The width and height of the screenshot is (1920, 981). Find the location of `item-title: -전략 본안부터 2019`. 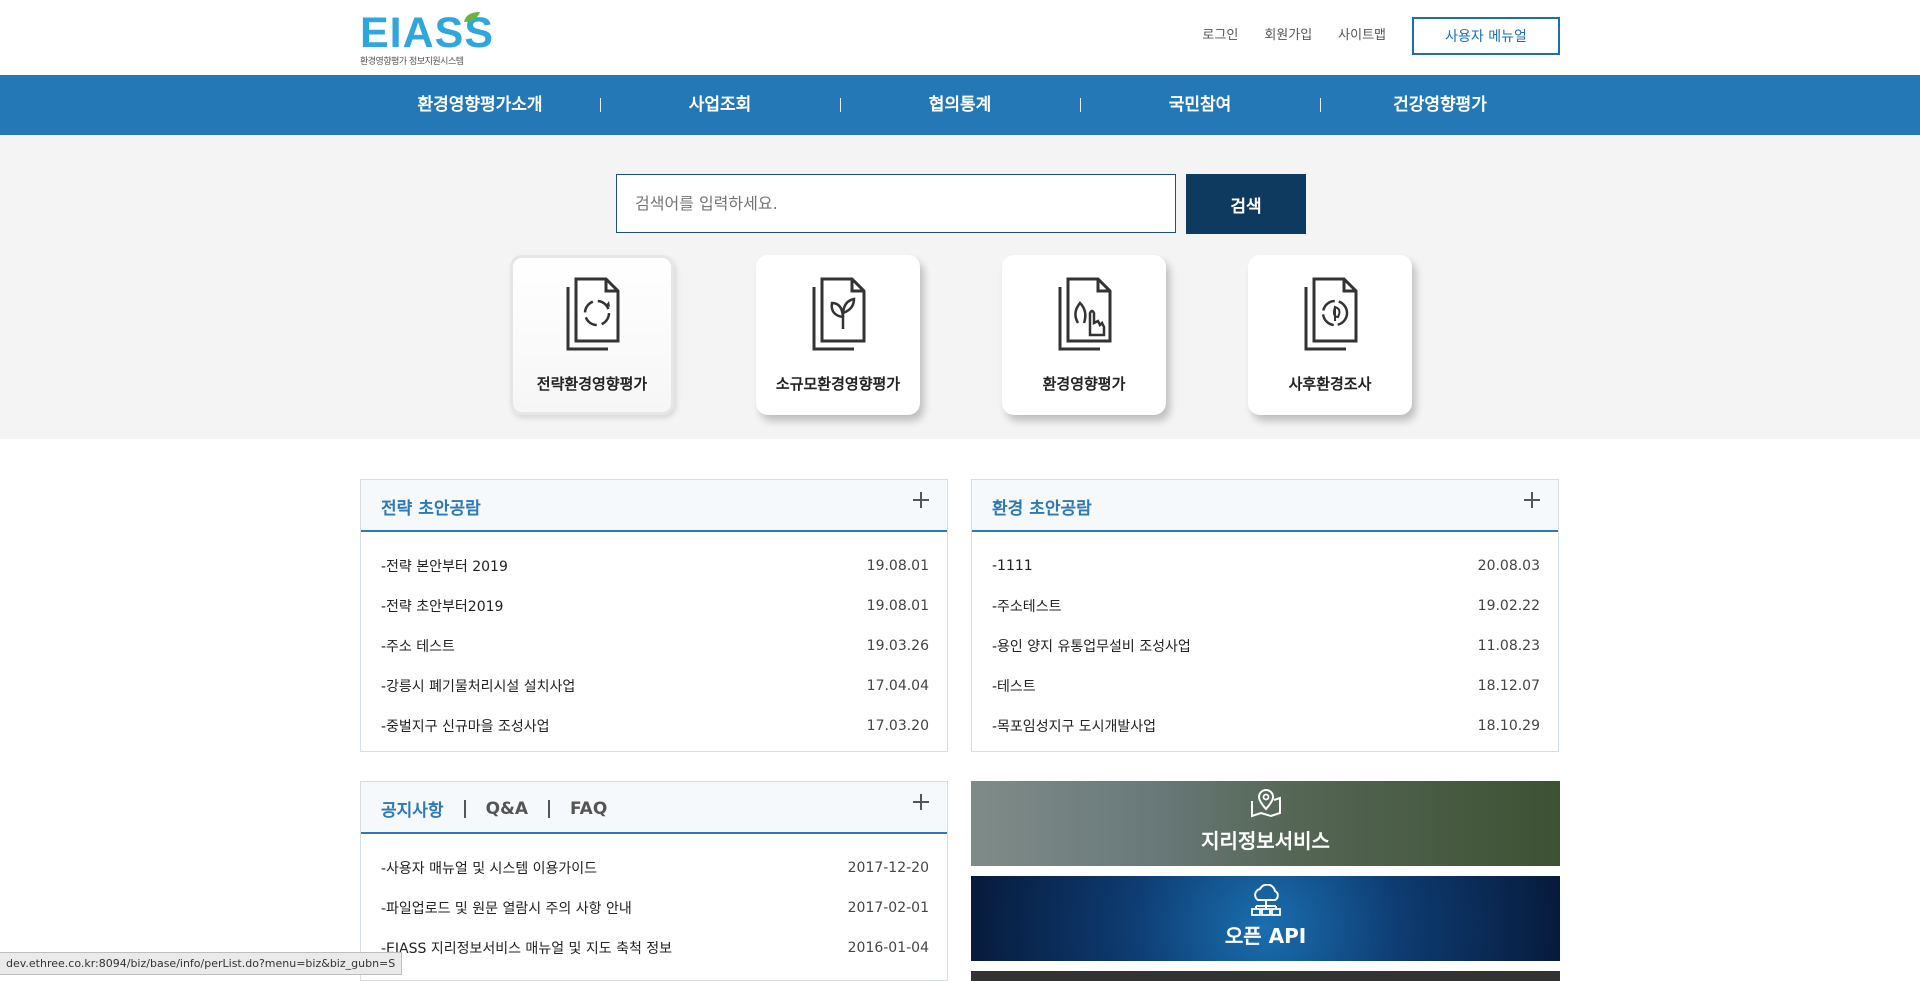

item-title: -전략 본안부터 2019 is located at coordinates (444, 566).